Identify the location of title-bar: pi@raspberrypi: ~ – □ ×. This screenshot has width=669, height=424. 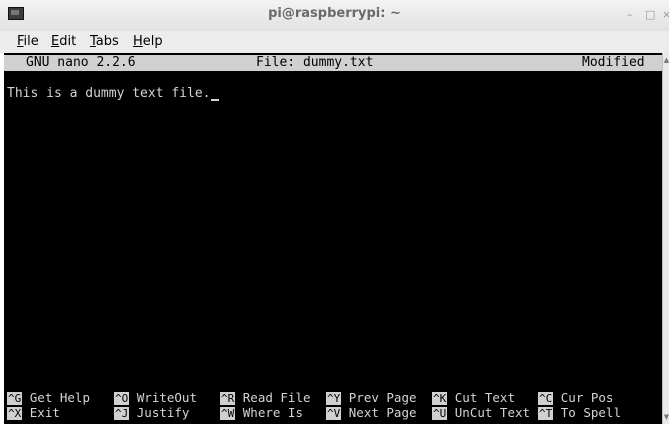
(334, 16).